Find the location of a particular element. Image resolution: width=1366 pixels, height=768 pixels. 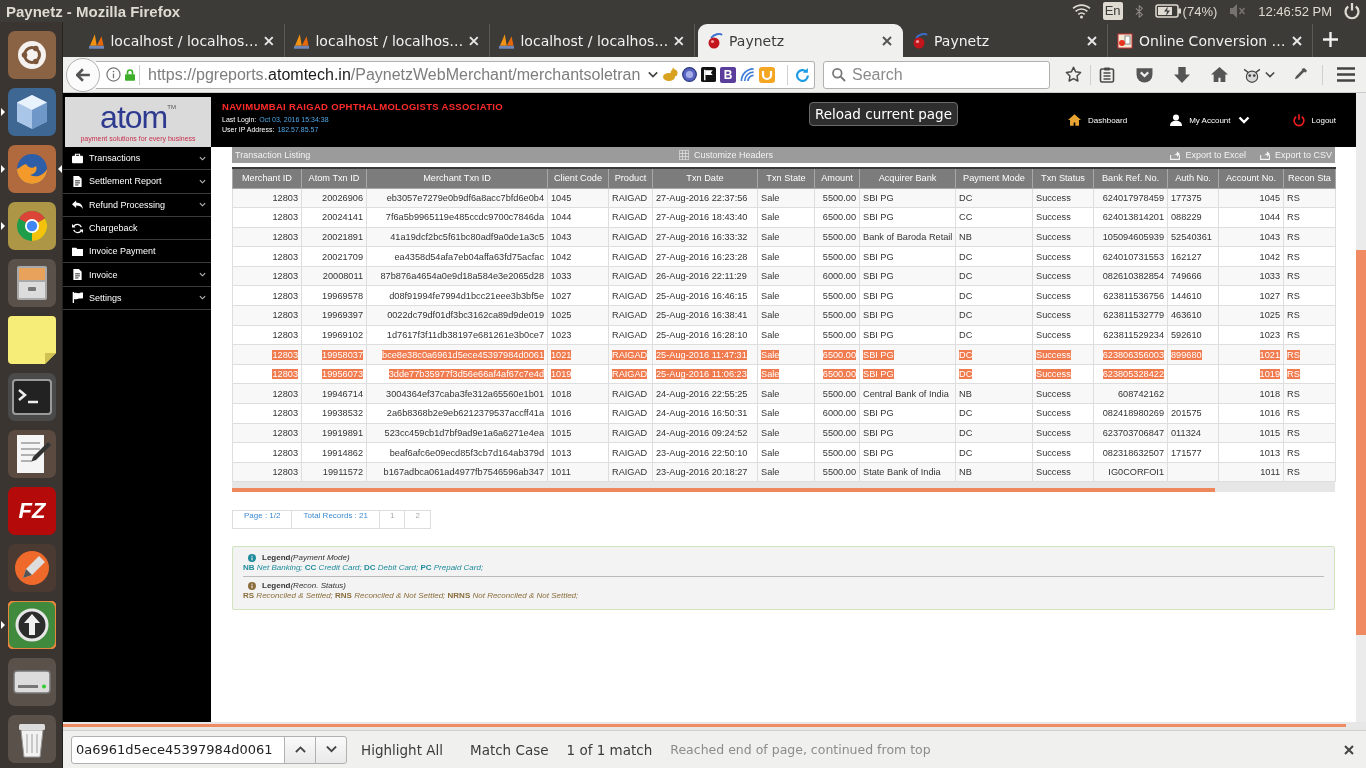

table-row: 12803 20021891 41a19dcf2bc5f61bc80adf9a0de1a3c5 1043 RAIGAD 27-Aug-2016 16:33:32 Sale 5500.00 Bank of Baroda Retail NB Success 105094605939 52540361 1043 RS is located at coordinates (784, 237).